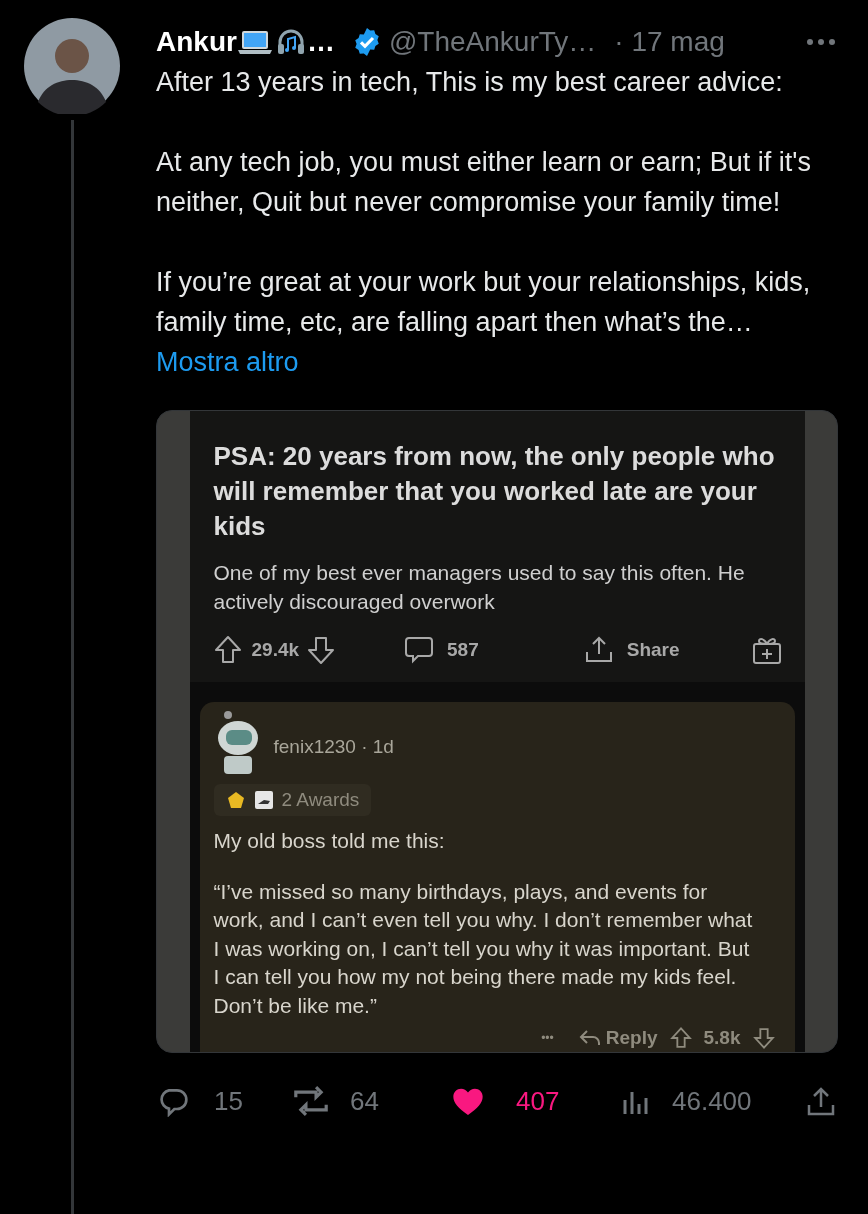 The height and width of the screenshot is (1214, 868). I want to click on post-body: One of my best ever managers used to say this often. He actively discouraged overwork, so click(479, 587).